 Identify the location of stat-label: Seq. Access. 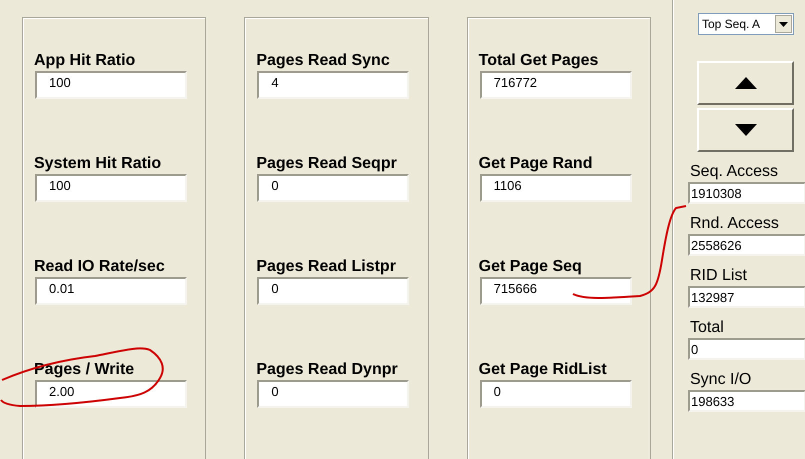
(735, 172).